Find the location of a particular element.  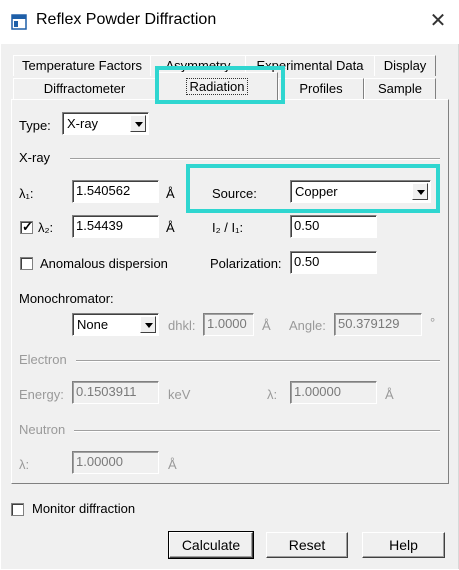

lambda2-checkbox: ✓ is located at coordinates (26, 226).